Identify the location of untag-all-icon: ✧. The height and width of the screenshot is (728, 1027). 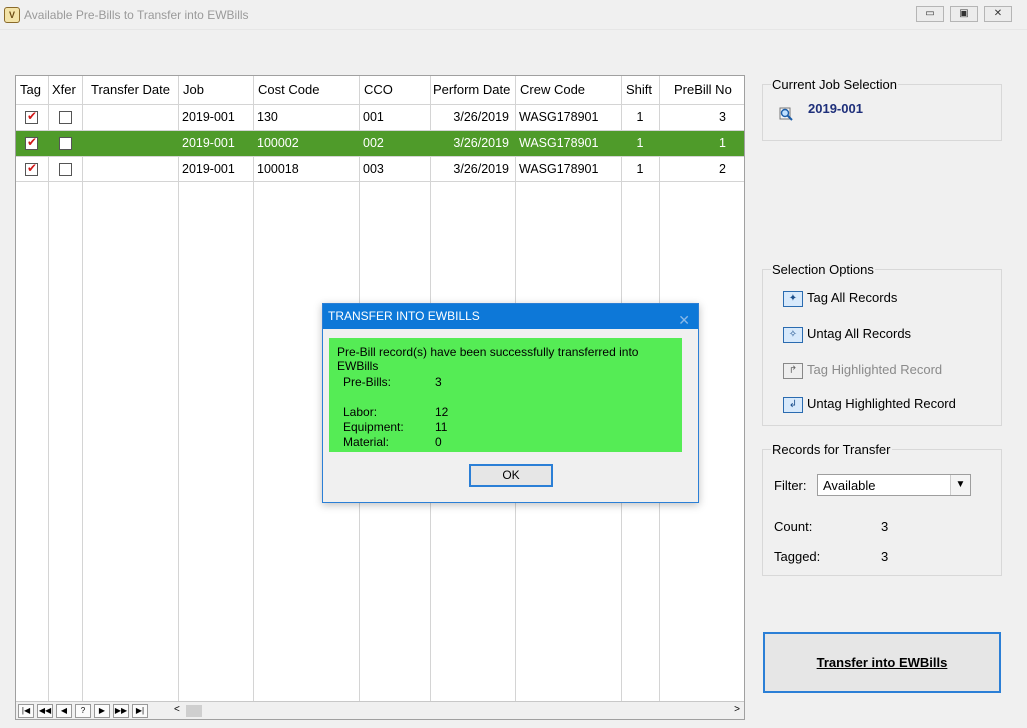
(793, 334).